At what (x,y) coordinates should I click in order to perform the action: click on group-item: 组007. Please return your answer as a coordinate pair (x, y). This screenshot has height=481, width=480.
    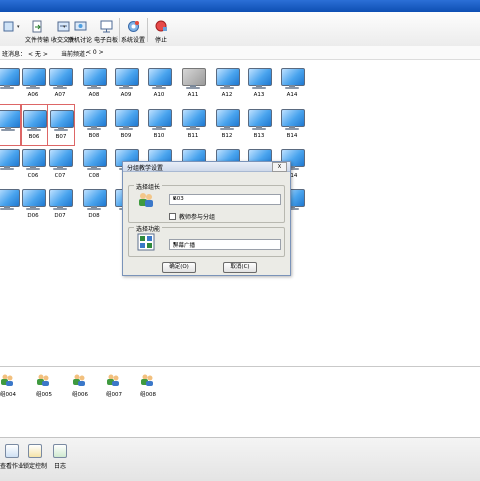
    Looking at the image, I should click on (114, 385).